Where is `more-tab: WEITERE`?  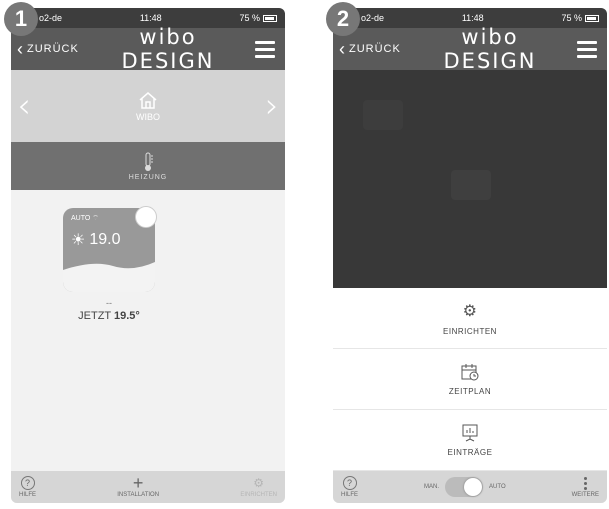
more-tab: WEITERE is located at coordinates (585, 487).